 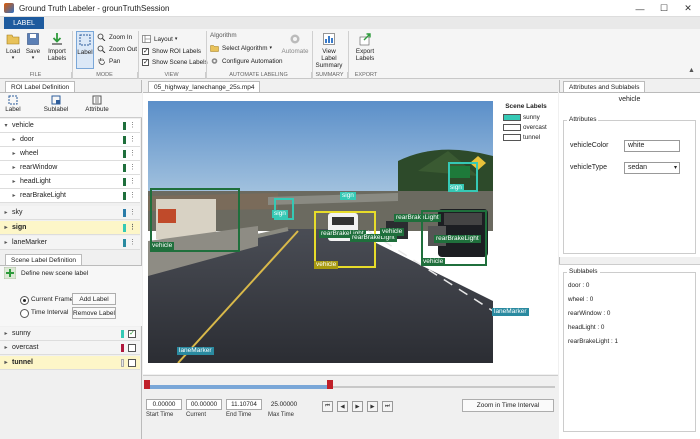 I want to click on export-labels-button: Export Labels, so click(x=365, y=47).